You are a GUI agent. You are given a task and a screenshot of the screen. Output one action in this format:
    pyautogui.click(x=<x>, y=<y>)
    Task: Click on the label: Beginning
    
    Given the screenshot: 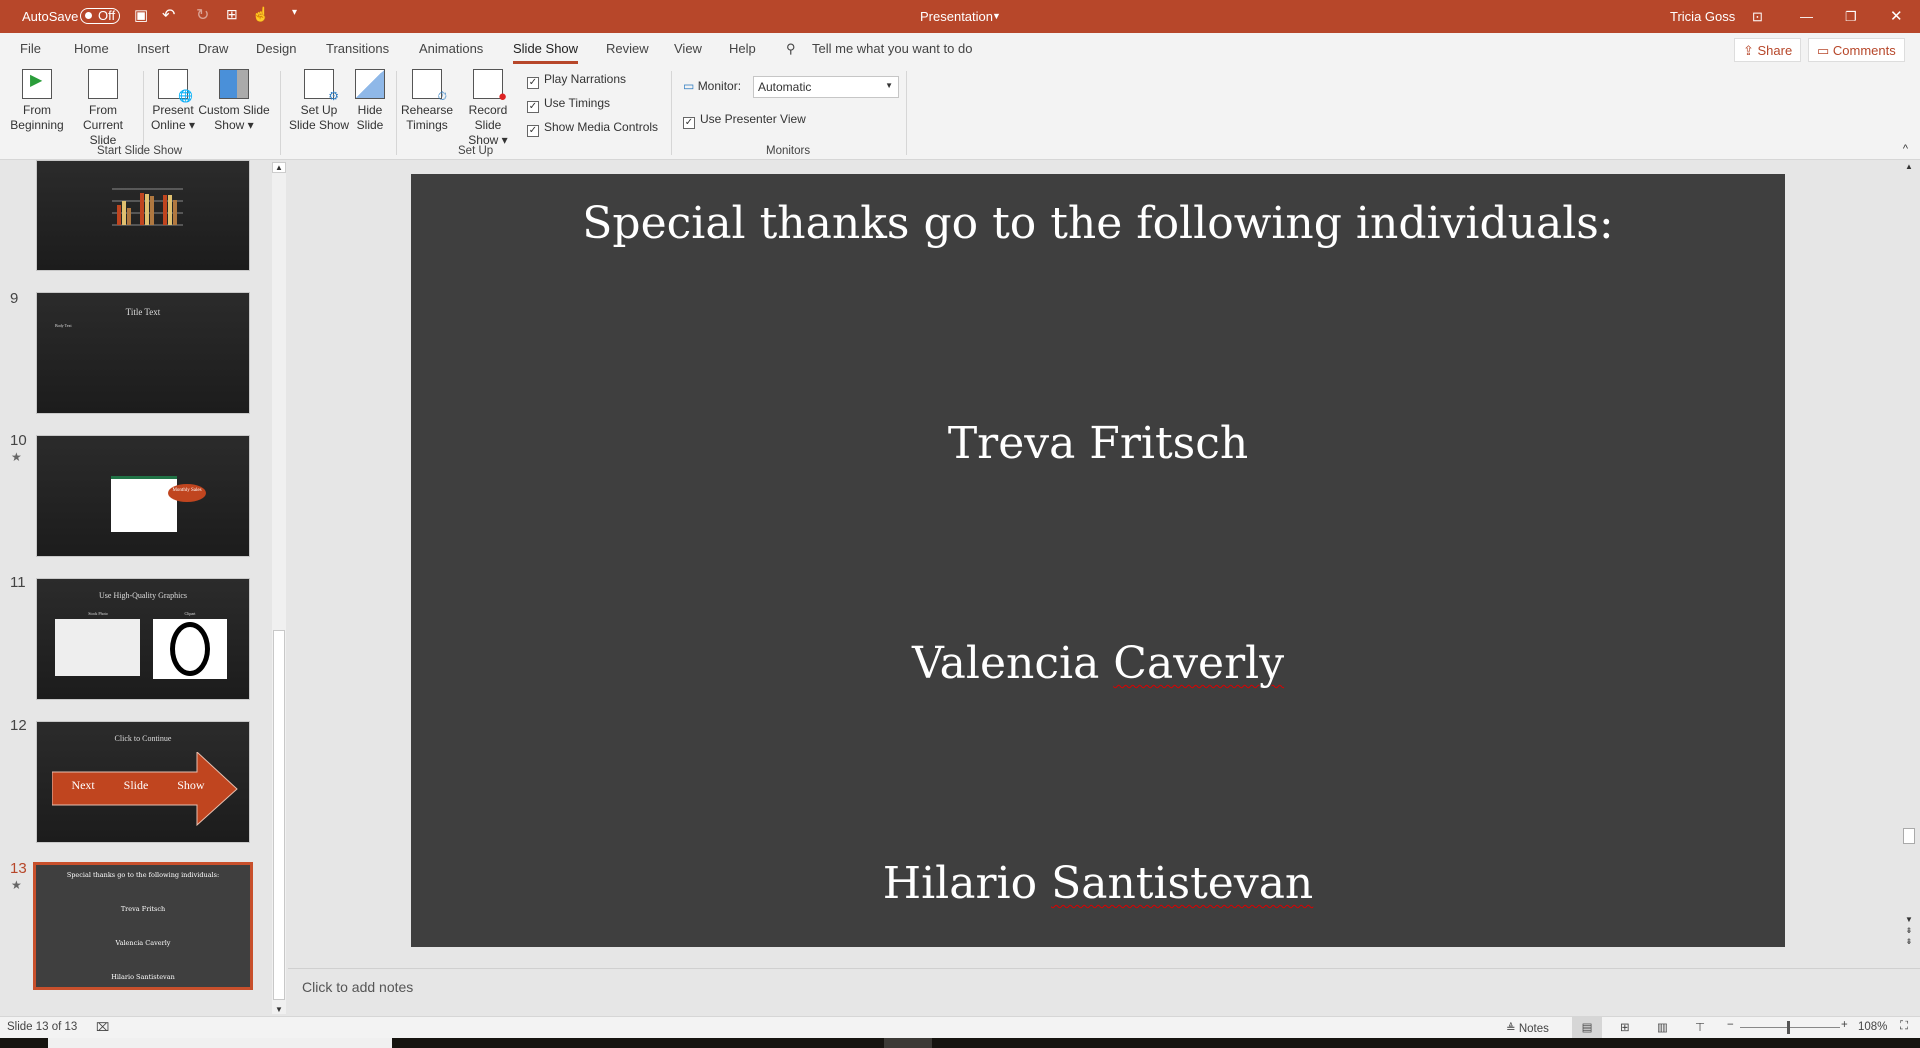 What is the action you would take?
    pyautogui.click(x=37, y=125)
    